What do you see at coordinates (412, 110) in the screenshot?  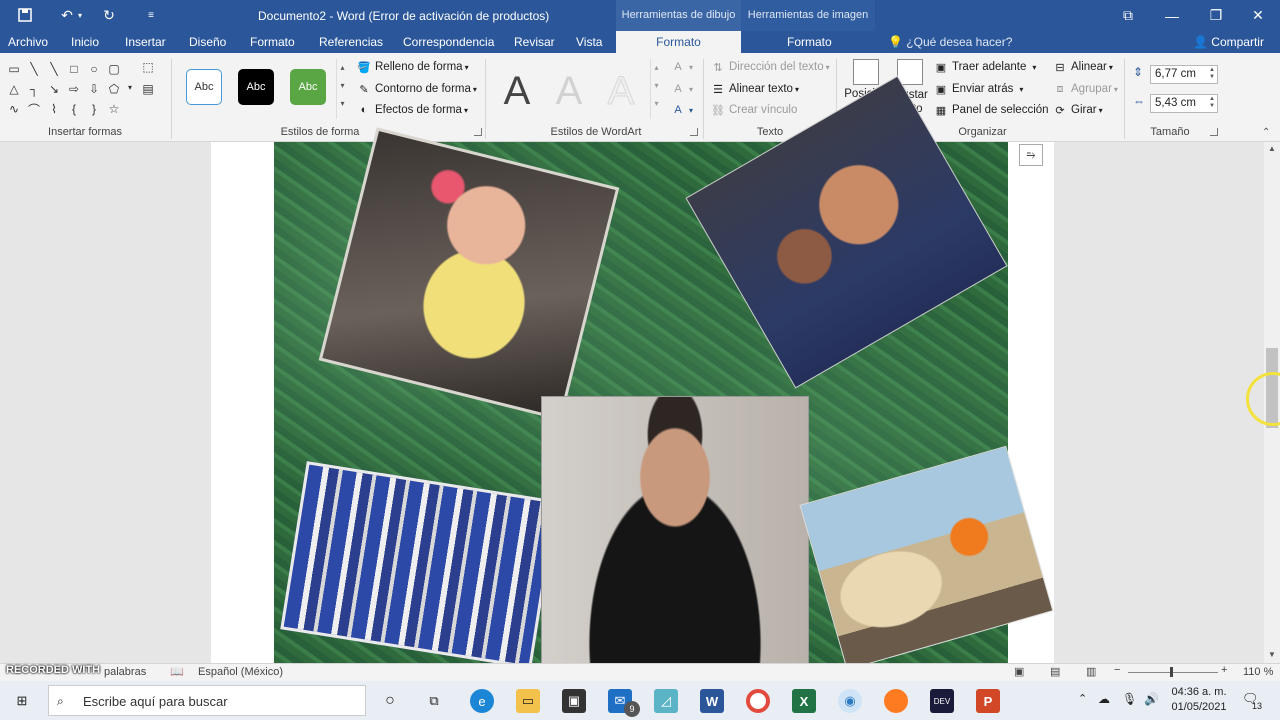 I see `shape-effects-button: ◐ Efectos de forma ▾` at bounding box center [412, 110].